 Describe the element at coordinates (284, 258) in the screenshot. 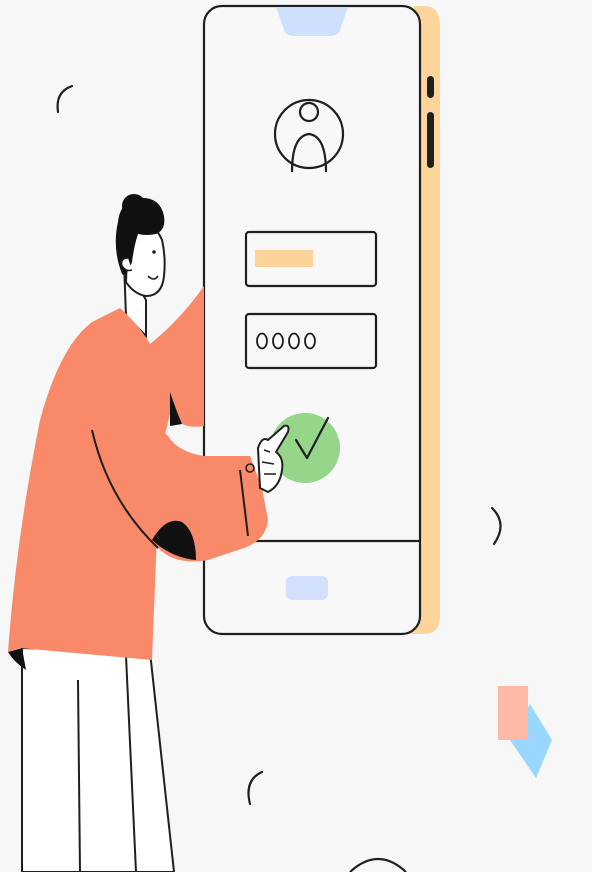

I see `username-value-bar` at that location.